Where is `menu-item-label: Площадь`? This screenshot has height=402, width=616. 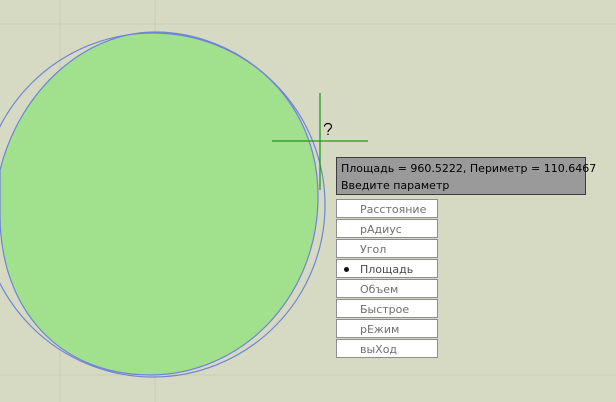
menu-item-label: Площадь is located at coordinates (387, 269).